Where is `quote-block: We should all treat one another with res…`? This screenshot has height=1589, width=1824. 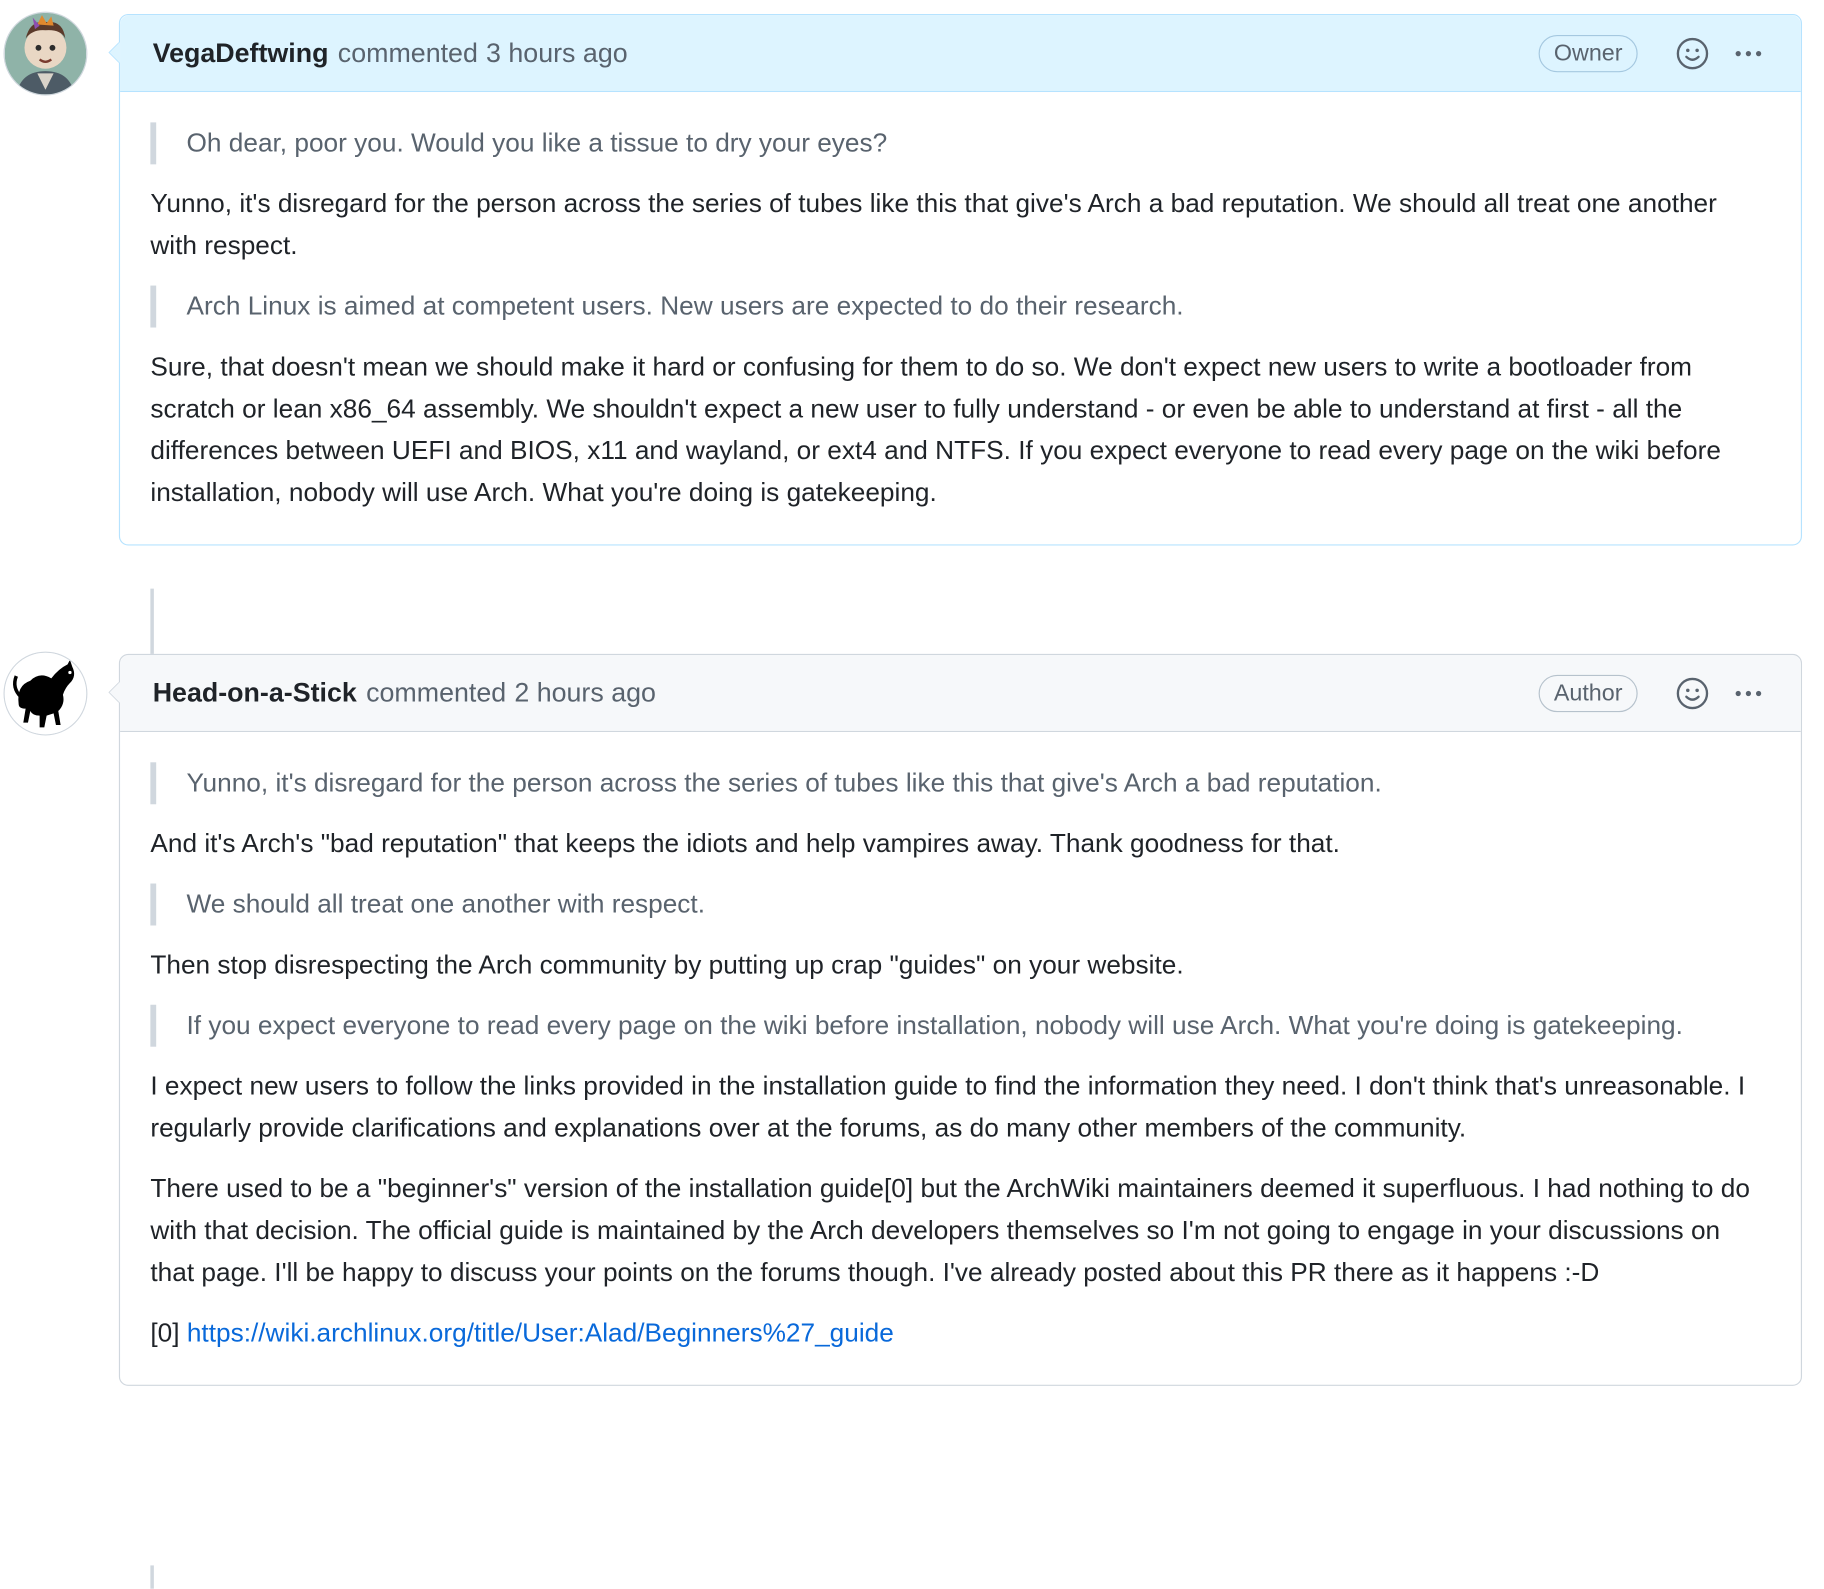 quote-block: We should all treat one another with res… is located at coordinates (959, 904).